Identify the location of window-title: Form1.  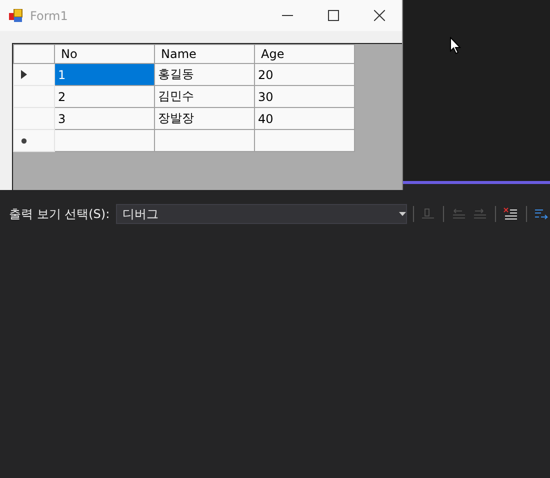
(49, 15).